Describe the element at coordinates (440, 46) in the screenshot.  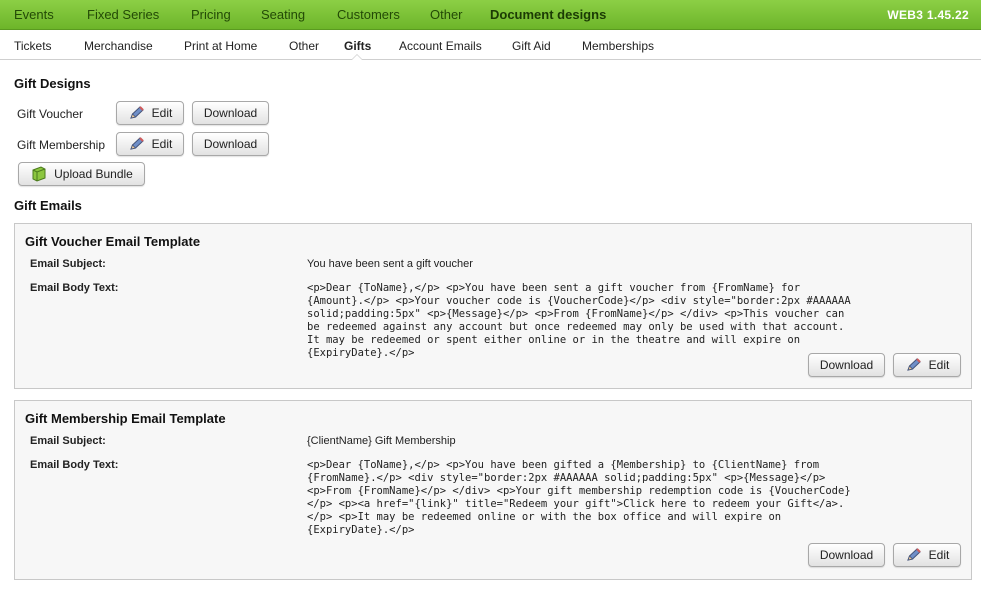
I see `sub-tab-account-emails: Account Emails` at that location.